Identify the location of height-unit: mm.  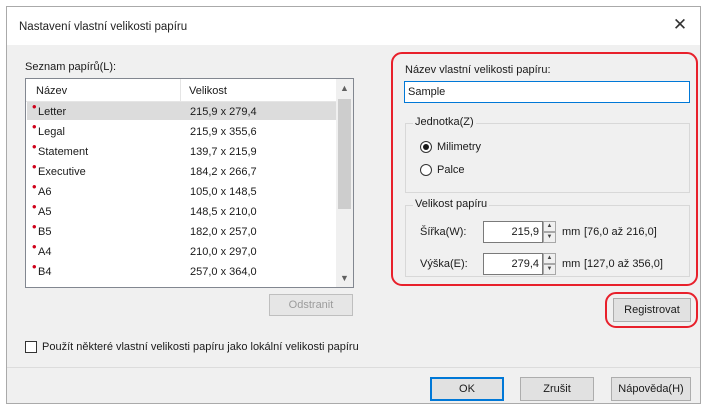
(571, 264).